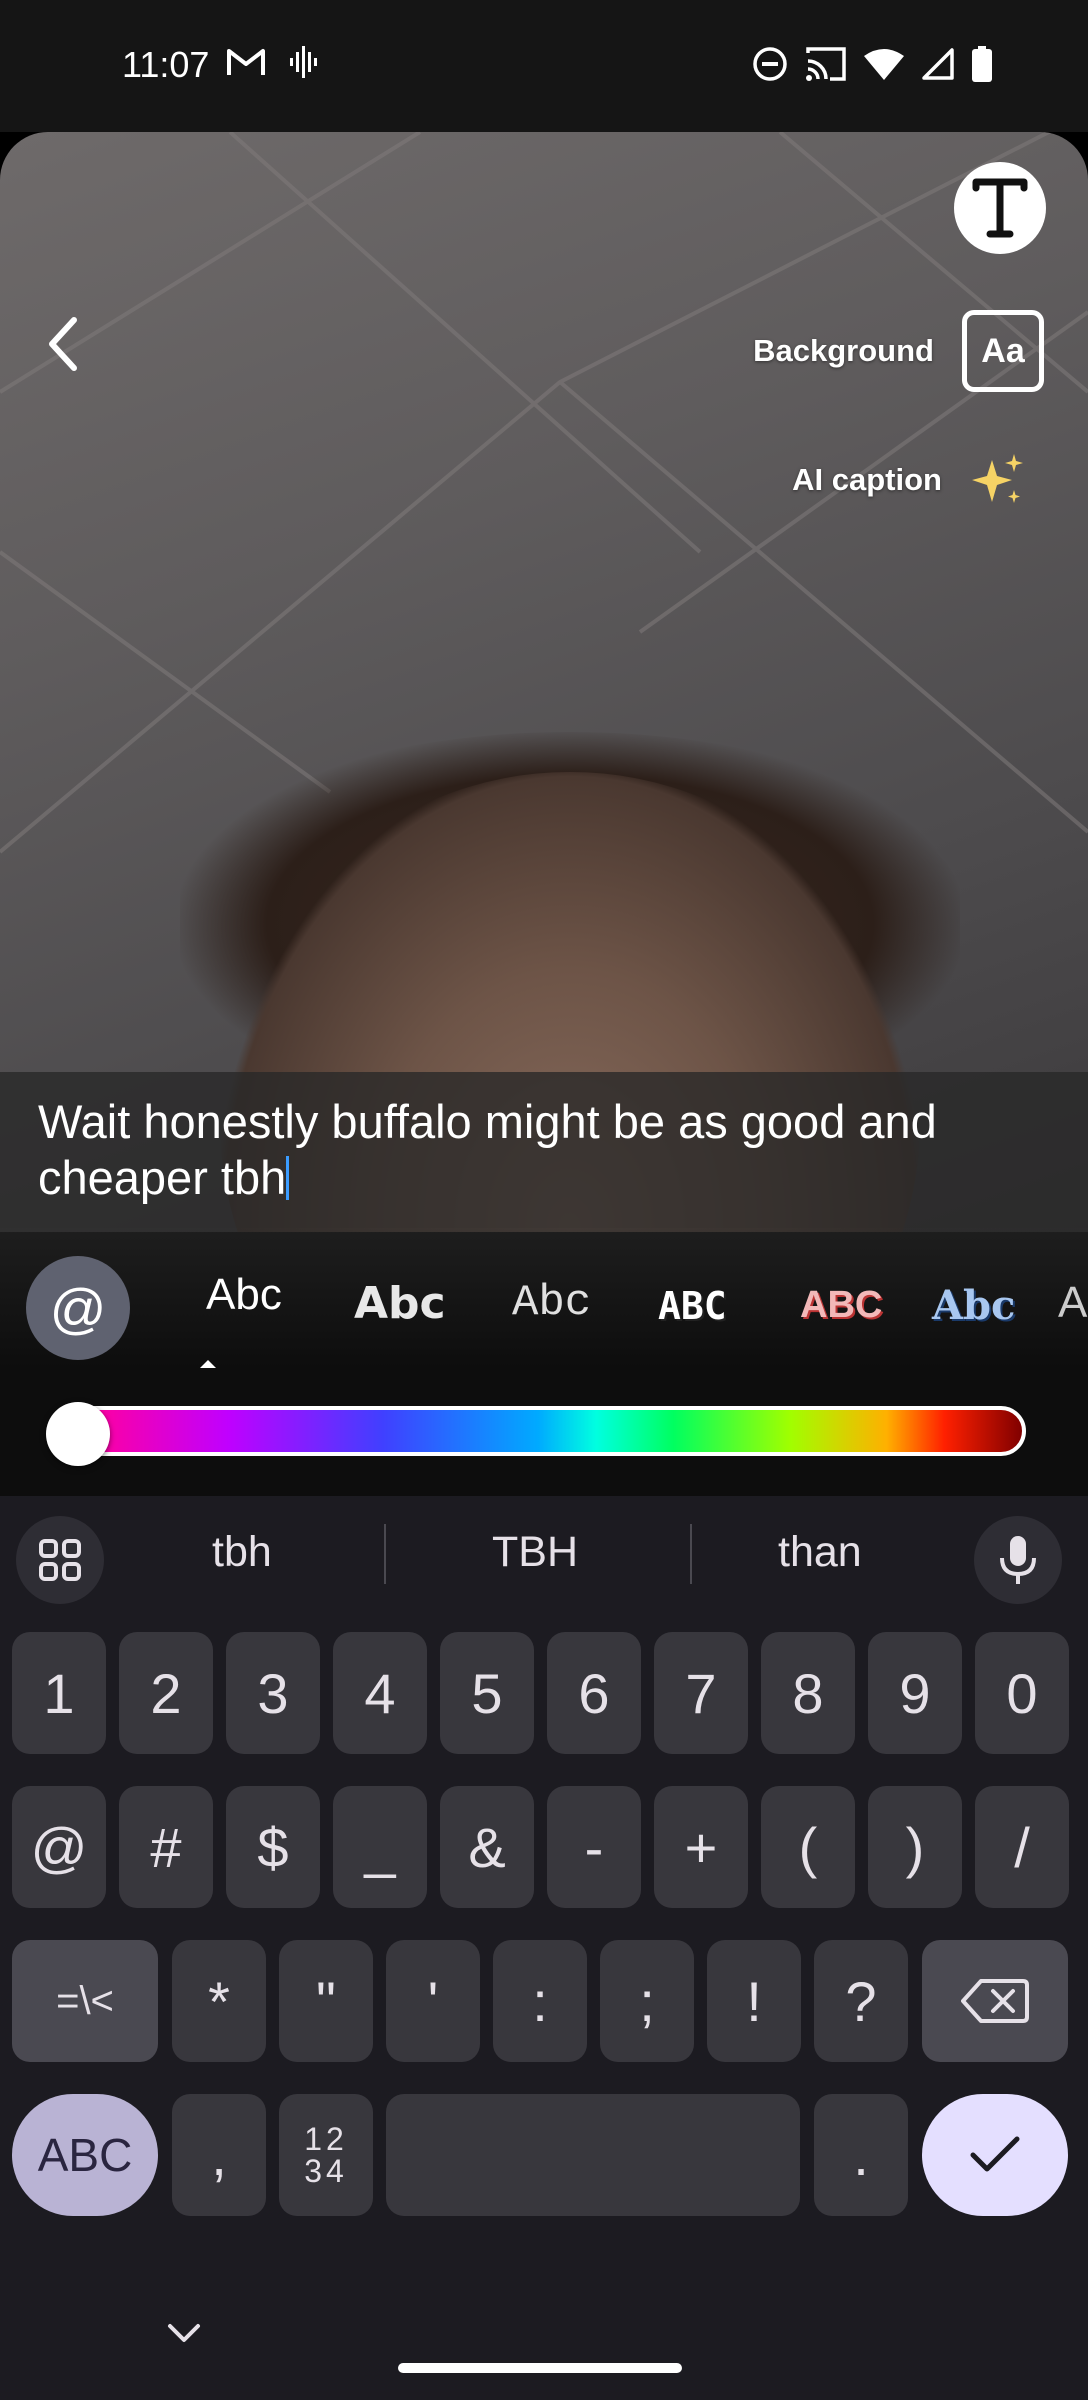 The image size is (1088, 2400). I want to click on font-option-3: Abc, so click(551, 1303).